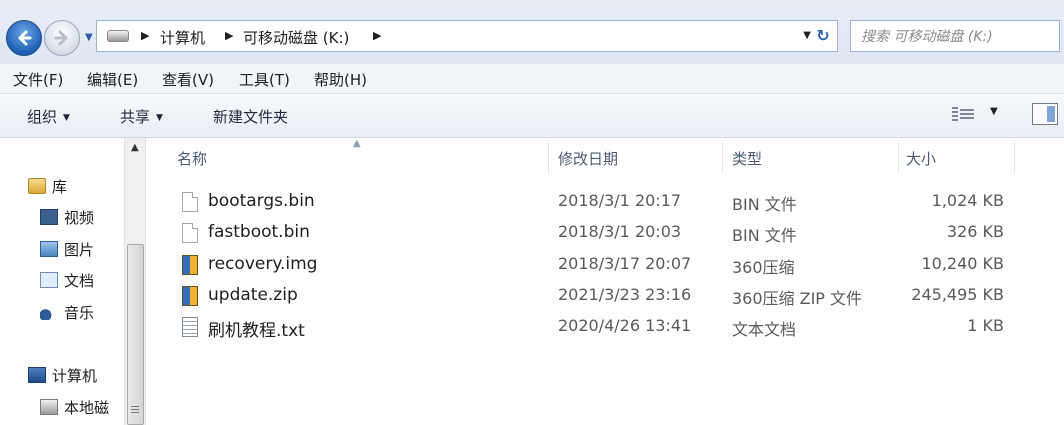 Image resolution: width=1064 pixels, height=425 pixels. What do you see at coordinates (967, 200) in the screenshot?
I see `file-size: 1,024 KB` at bounding box center [967, 200].